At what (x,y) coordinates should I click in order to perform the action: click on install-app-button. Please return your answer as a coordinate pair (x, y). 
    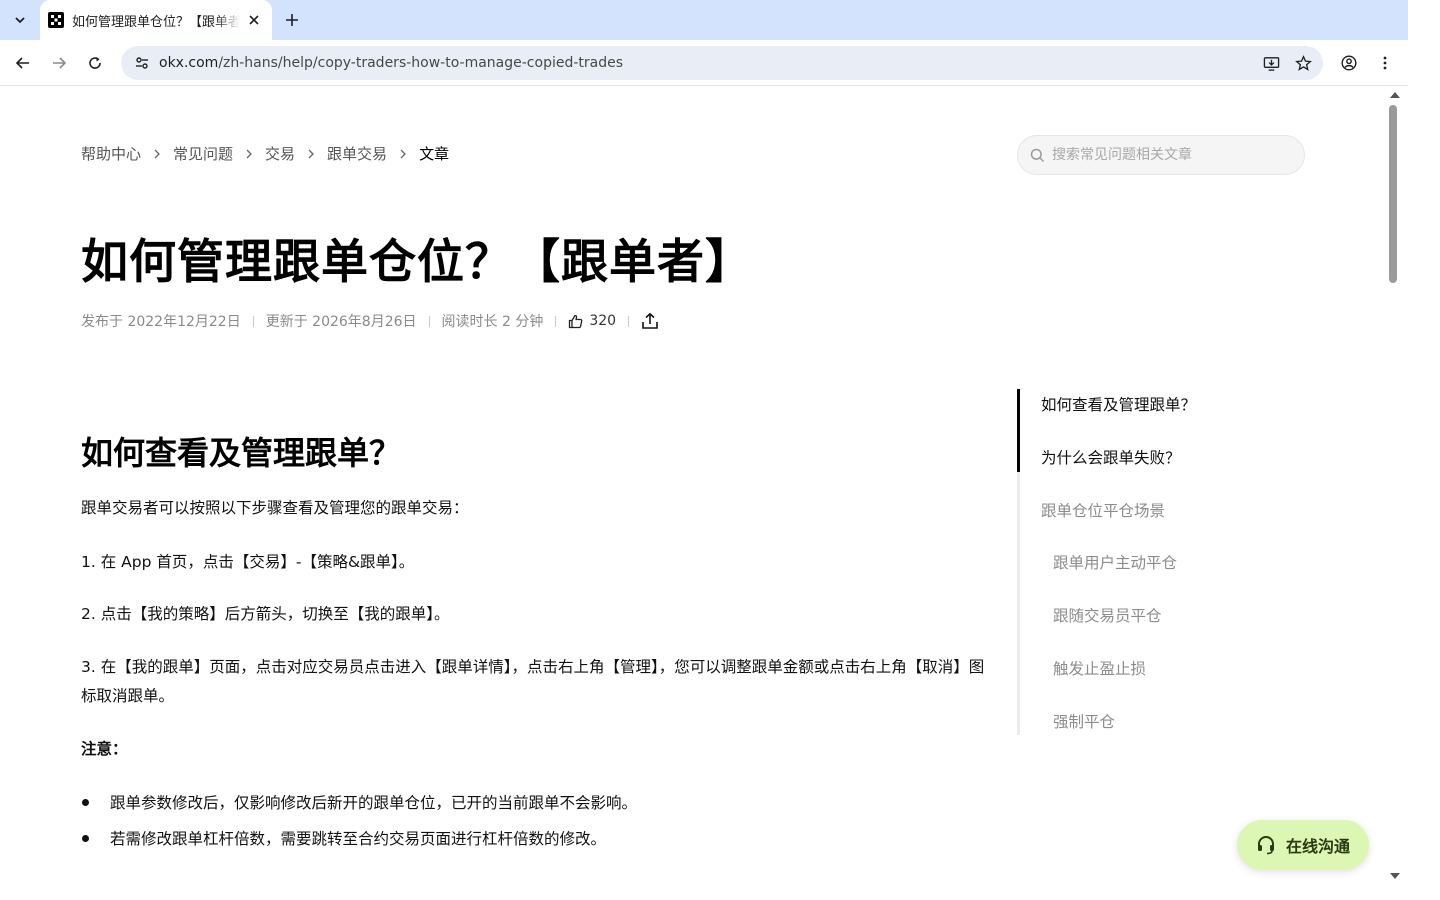
    Looking at the image, I should click on (1271, 63).